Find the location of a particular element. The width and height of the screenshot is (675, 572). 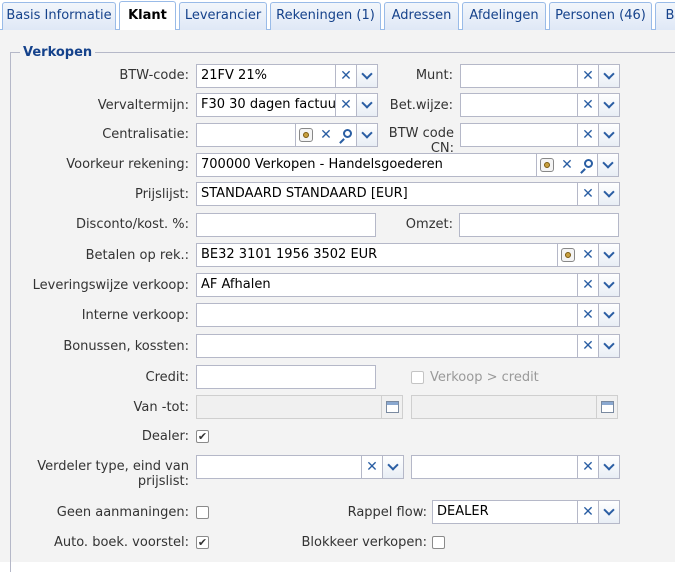

bonussen-clear-button: ✕ is located at coordinates (588, 346).